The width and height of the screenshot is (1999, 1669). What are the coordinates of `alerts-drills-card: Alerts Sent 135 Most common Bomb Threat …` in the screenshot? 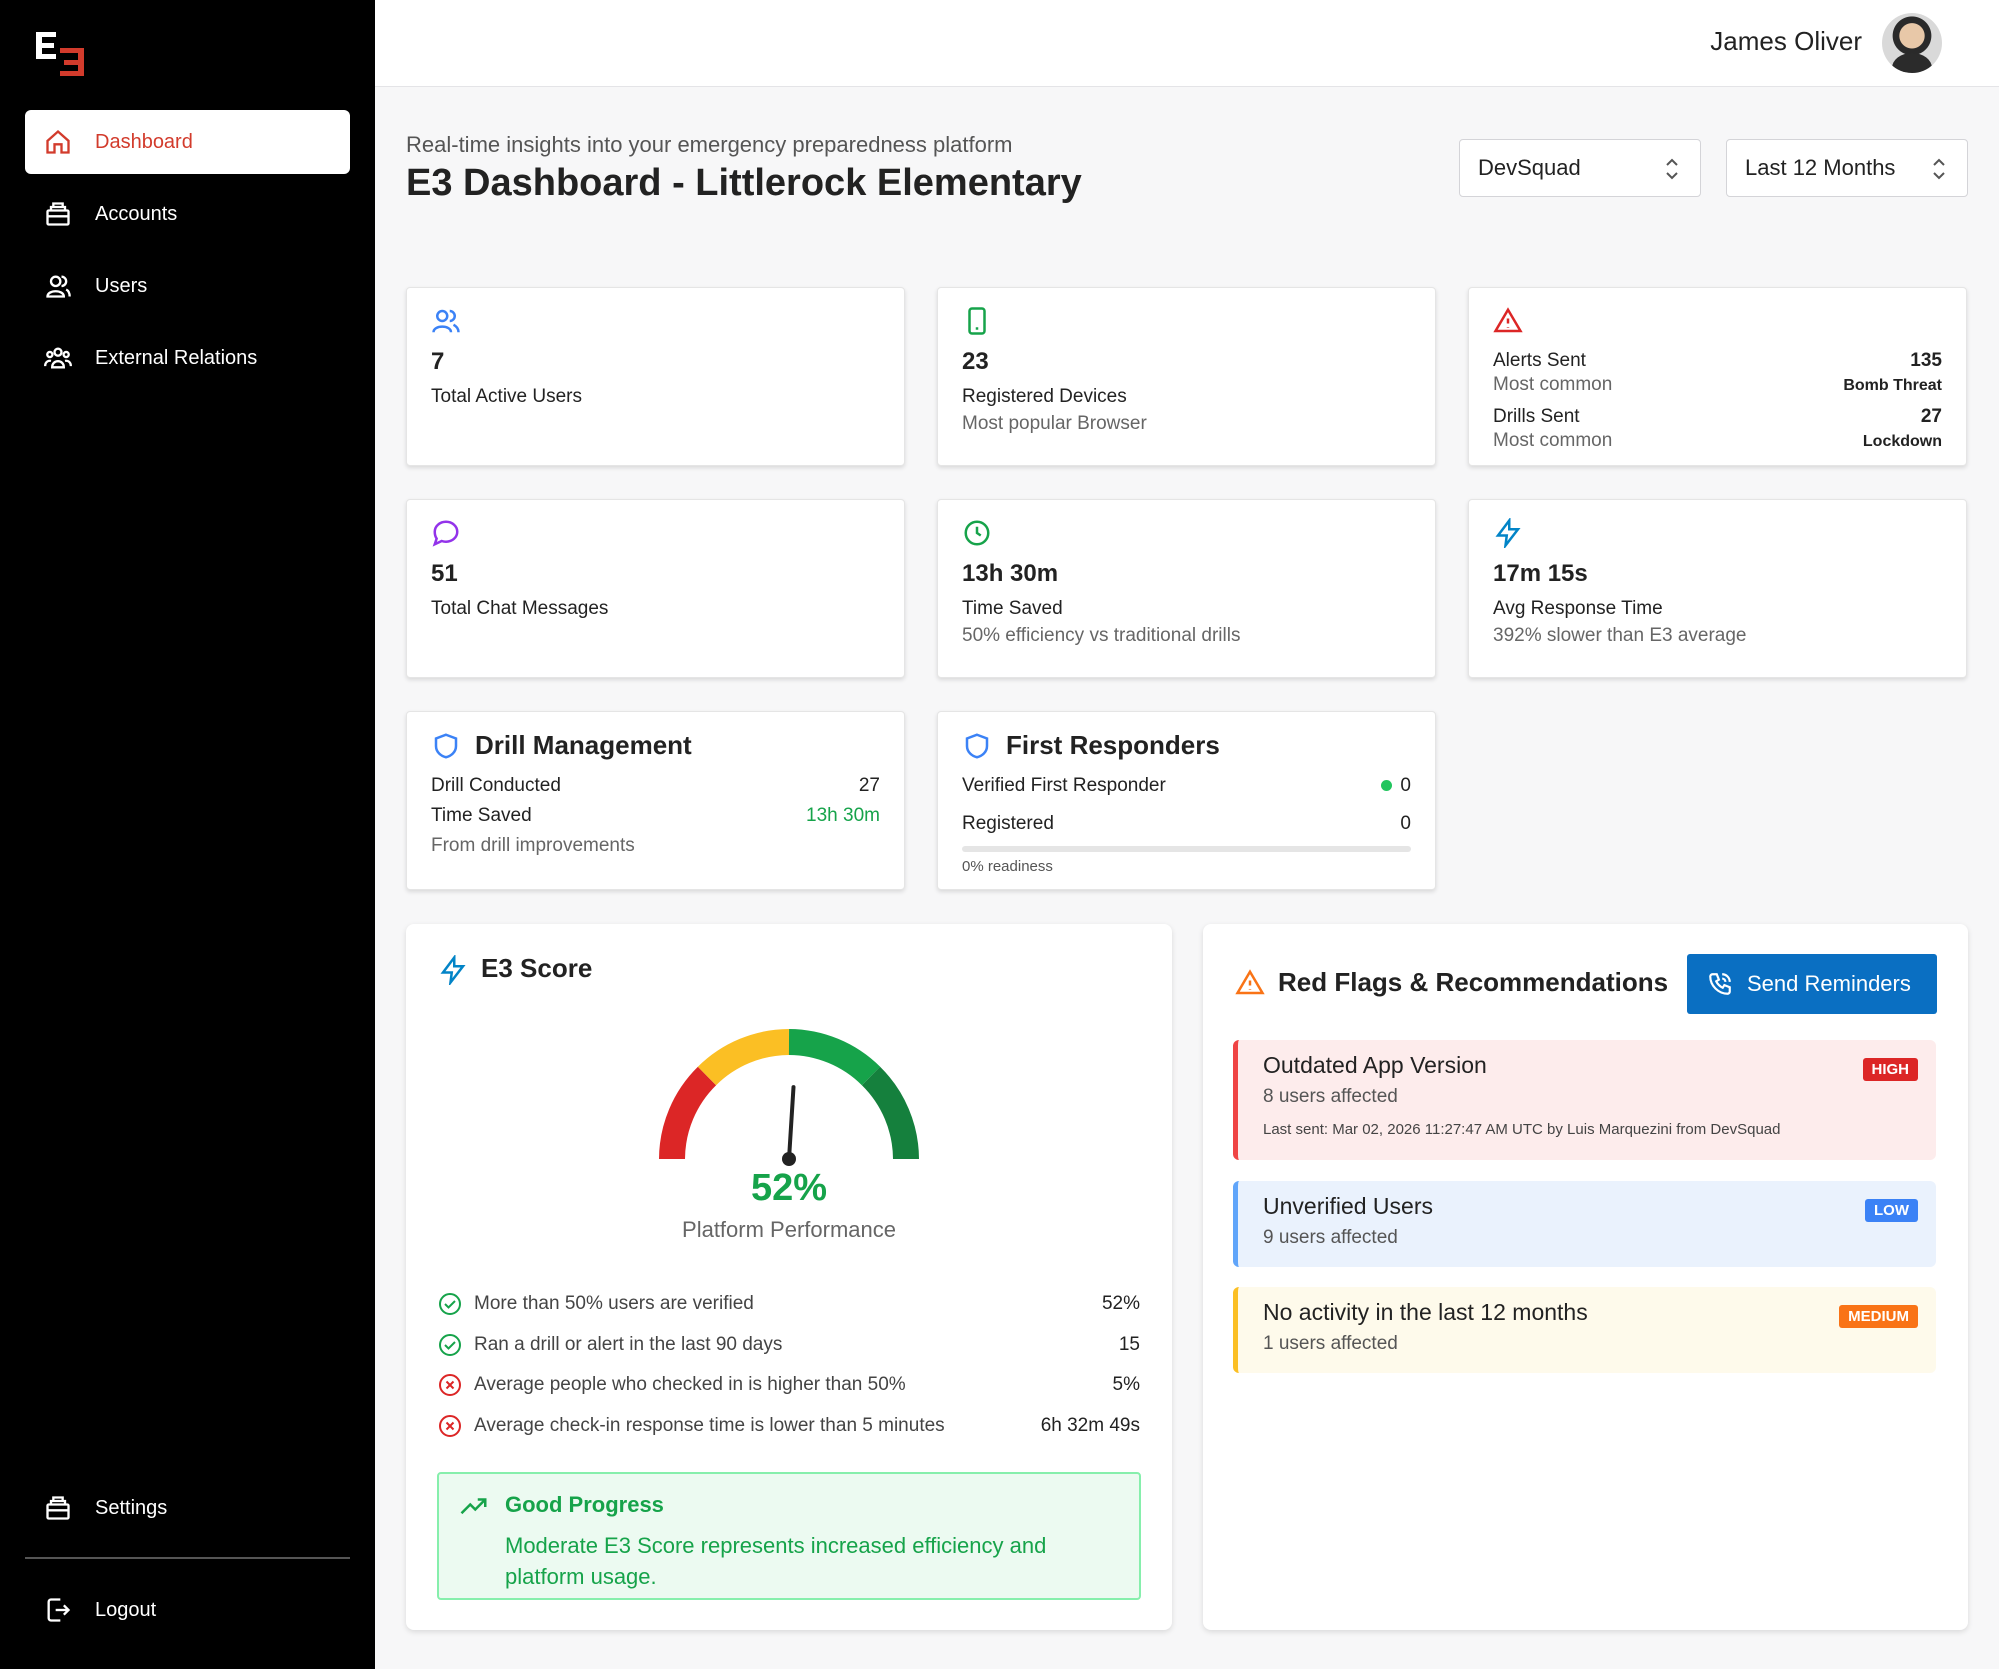 It's located at (1717, 376).